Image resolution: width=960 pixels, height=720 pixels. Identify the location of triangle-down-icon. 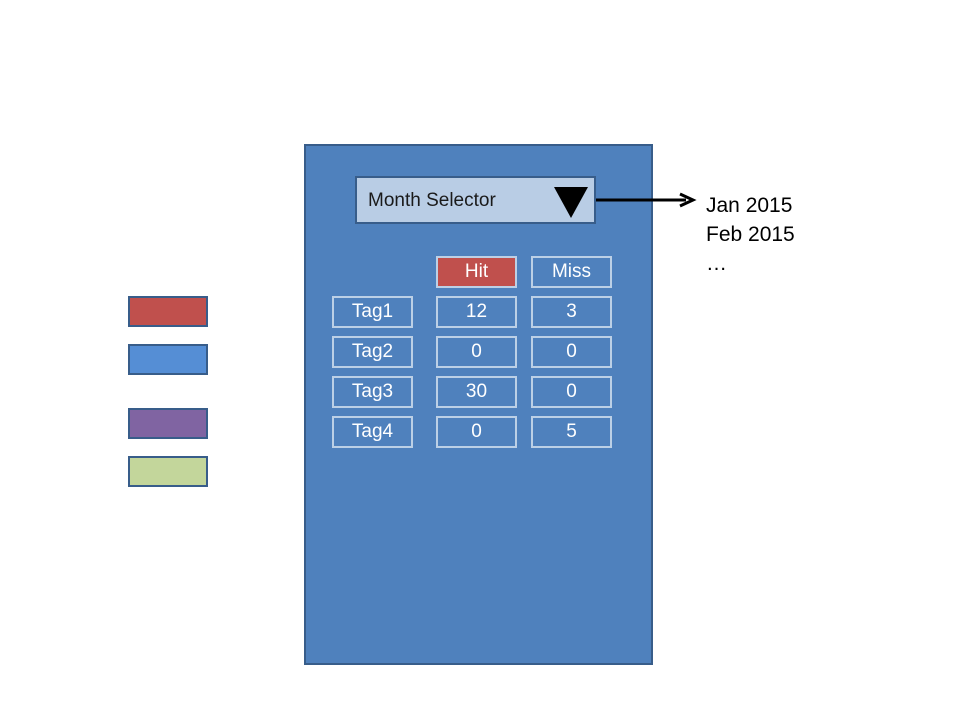
(571, 201).